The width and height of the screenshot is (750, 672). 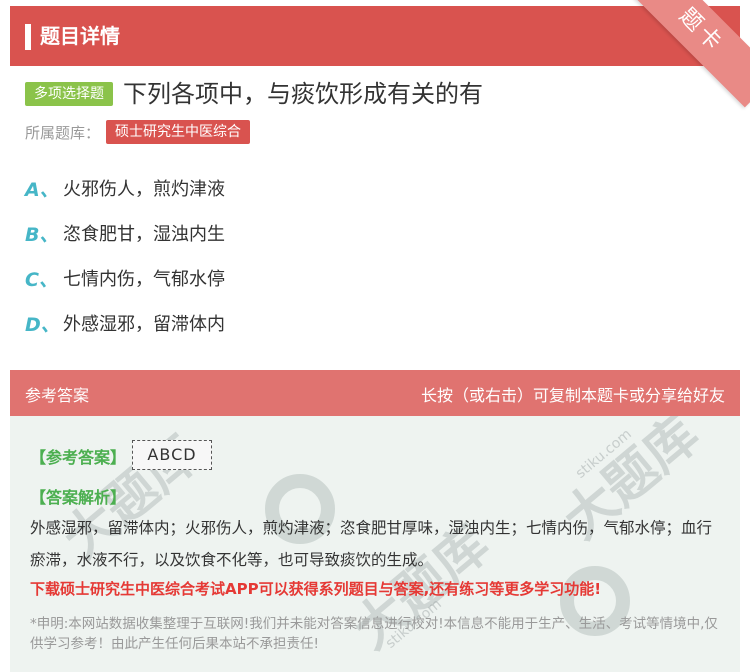 I want to click on app-download-promo: 下载硕士研究生中医综合考试APP可以获得系列题目与答案,还有练习等更多学习功能!, so click(x=315, y=588).